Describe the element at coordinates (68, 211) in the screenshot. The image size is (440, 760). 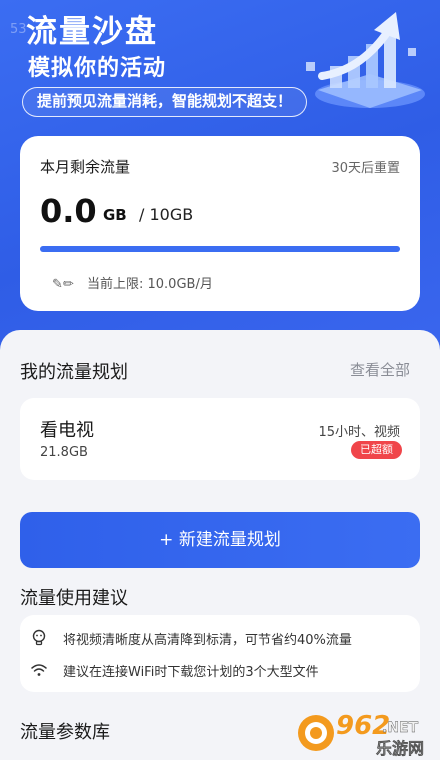
I see `remaining-value: 0.0` at that location.